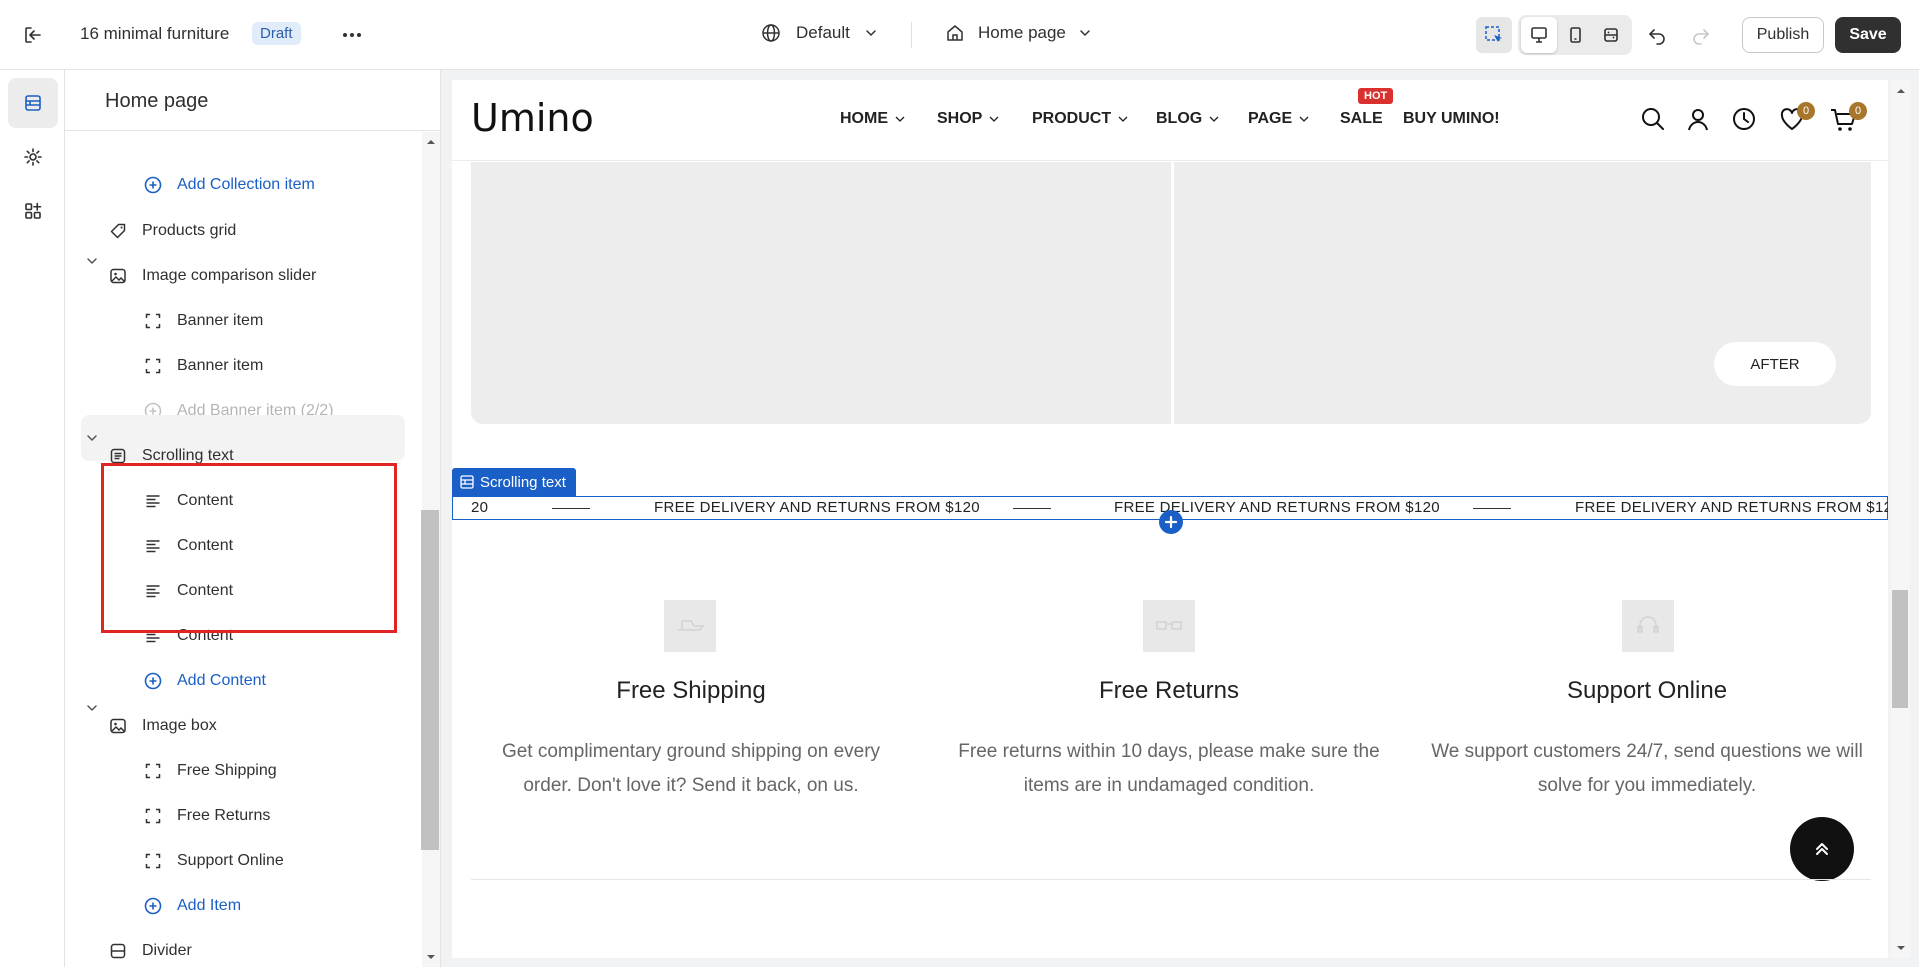 The height and width of the screenshot is (967, 1919). What do you see at coordinates (155, 33) in the screenshot?
I see `store-name: 16 minimal furniture` at bounding box center [155, 33].